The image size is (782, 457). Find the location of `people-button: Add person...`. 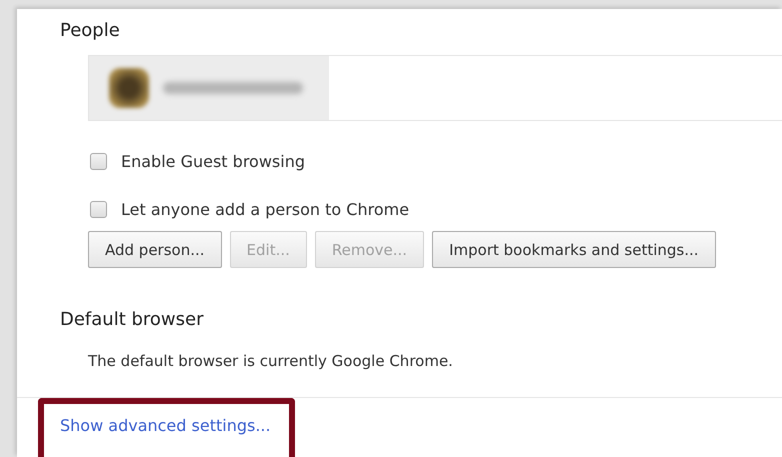

people-button: Add person... is located at coordinates (155, 249).